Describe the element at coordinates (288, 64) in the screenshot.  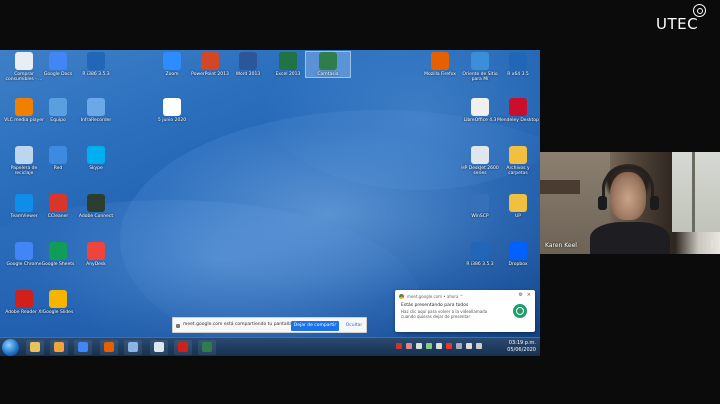
I see `desktop-icon: Excel 2013` at that location.